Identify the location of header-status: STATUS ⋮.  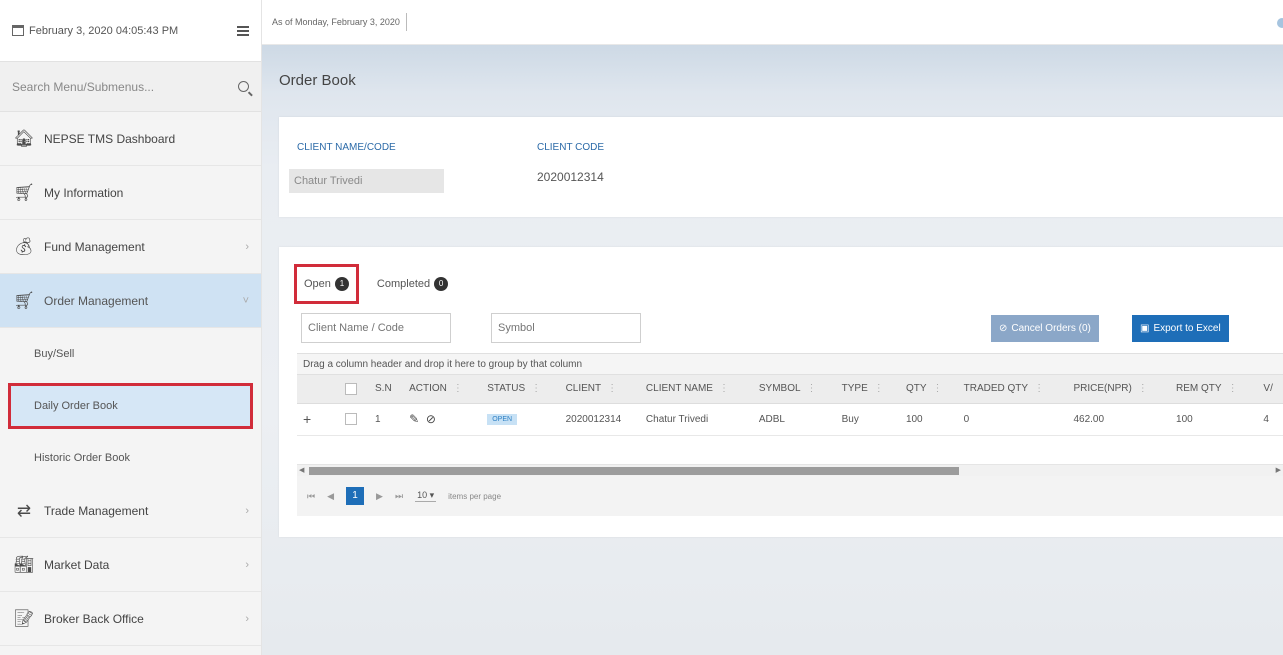
(520, 389).